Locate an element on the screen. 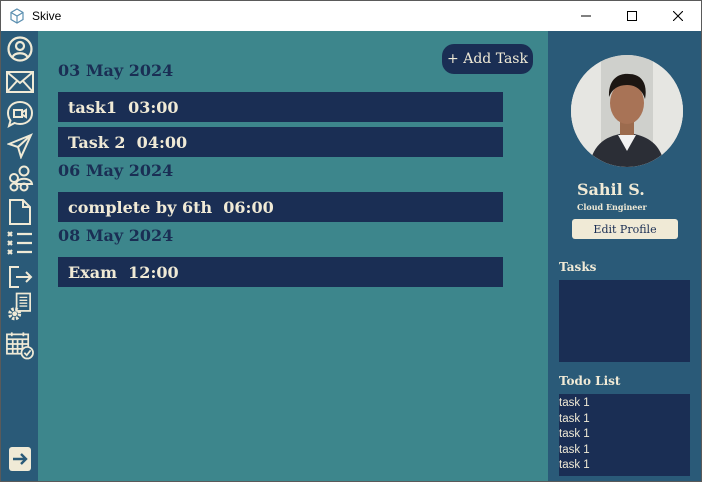  title-bar: Skive is located at coordinates (351, 16).